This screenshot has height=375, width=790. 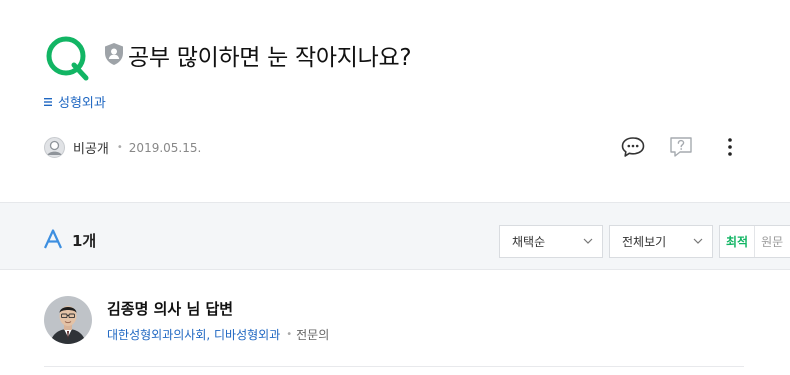 I want to click on answer-order-tabs: 최적 원문, so click(x=754, y=241).